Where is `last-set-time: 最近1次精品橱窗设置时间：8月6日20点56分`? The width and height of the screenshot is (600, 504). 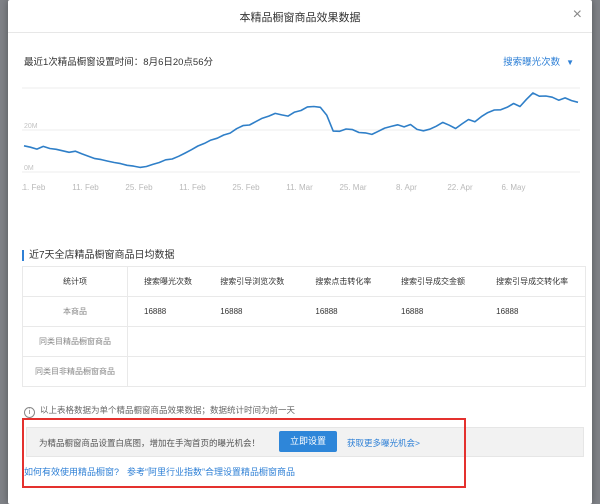 last-set-time: 最近1次精品橱窗设置时间：8月6日20点56分 is located at coordinates (118, 62).